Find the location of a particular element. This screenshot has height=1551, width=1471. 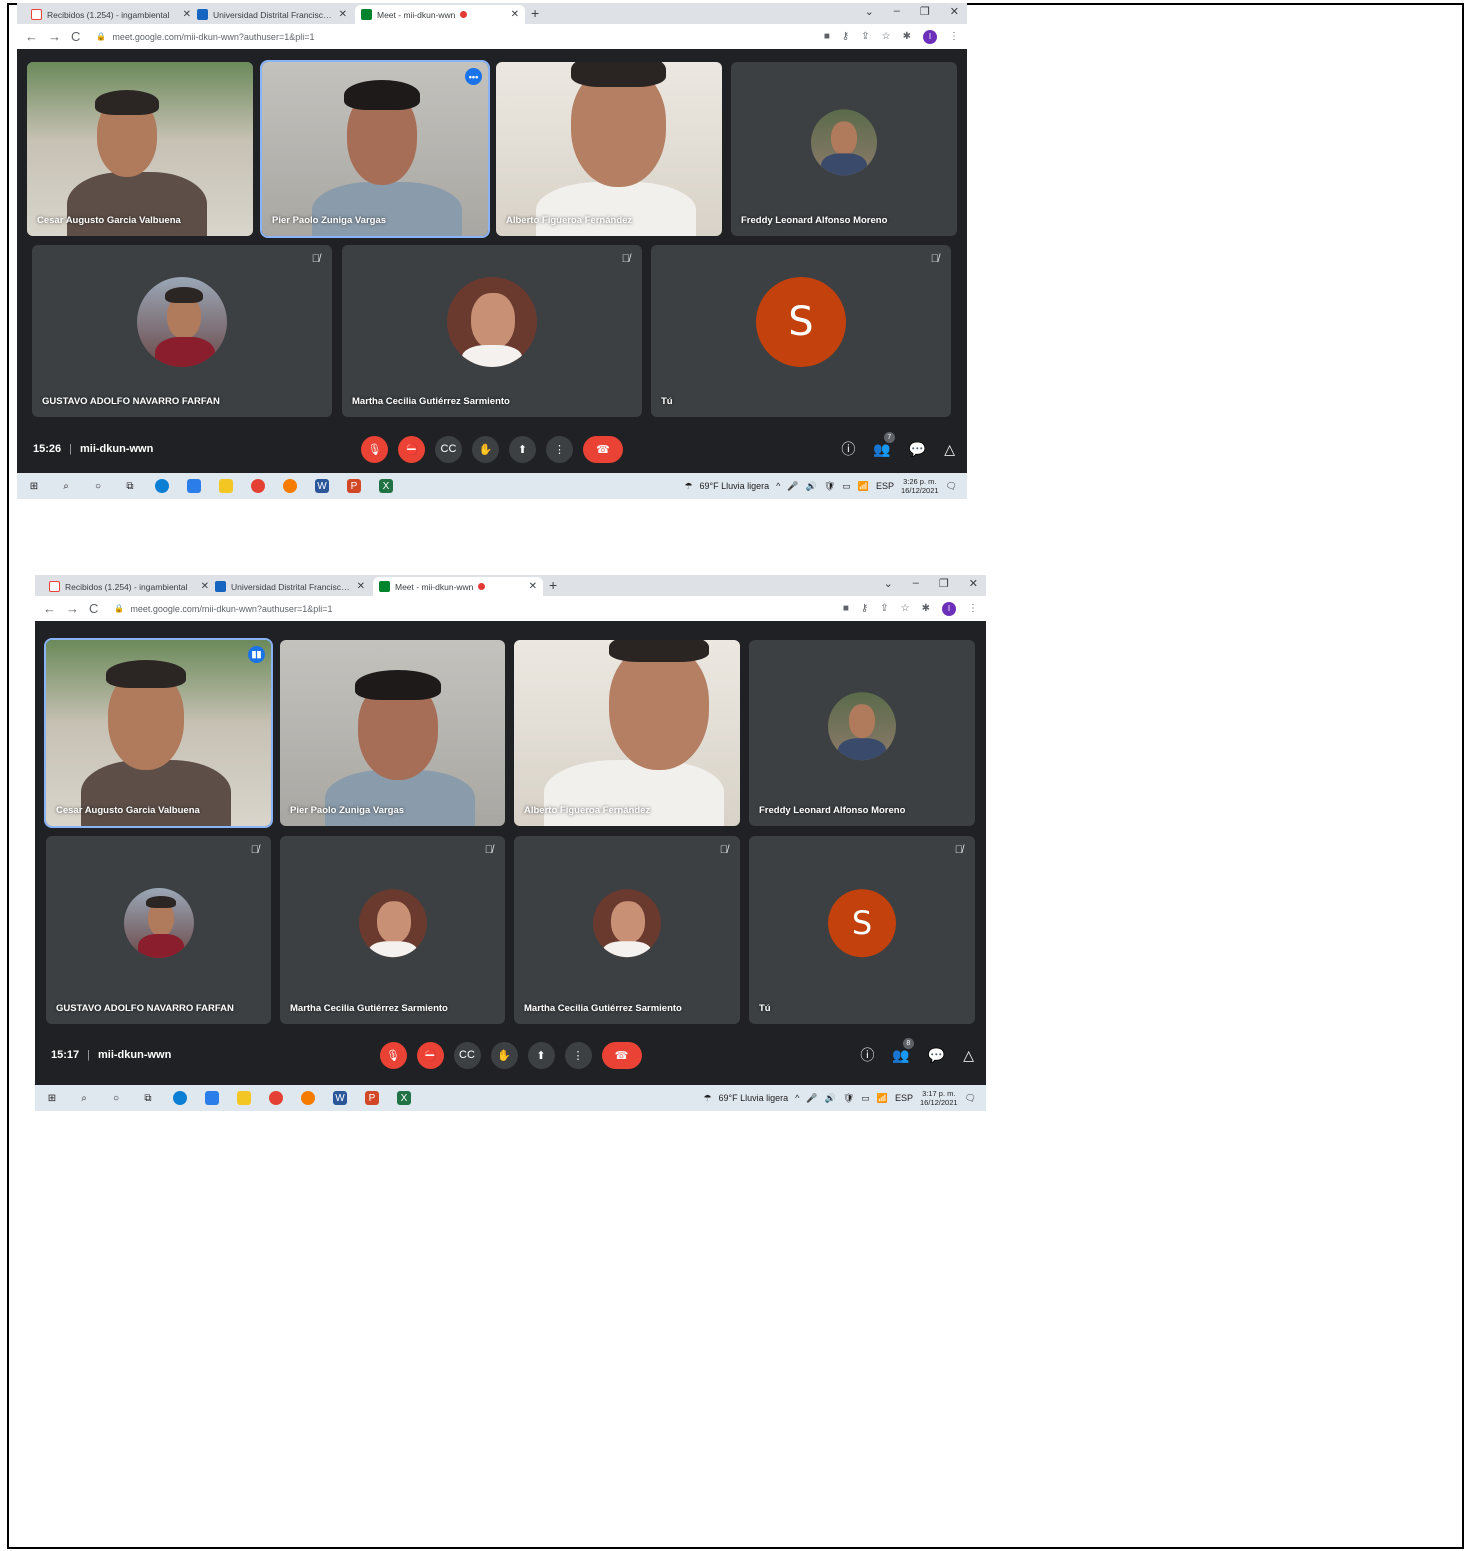

firefox-icon is located at coordinates (308, 1098).